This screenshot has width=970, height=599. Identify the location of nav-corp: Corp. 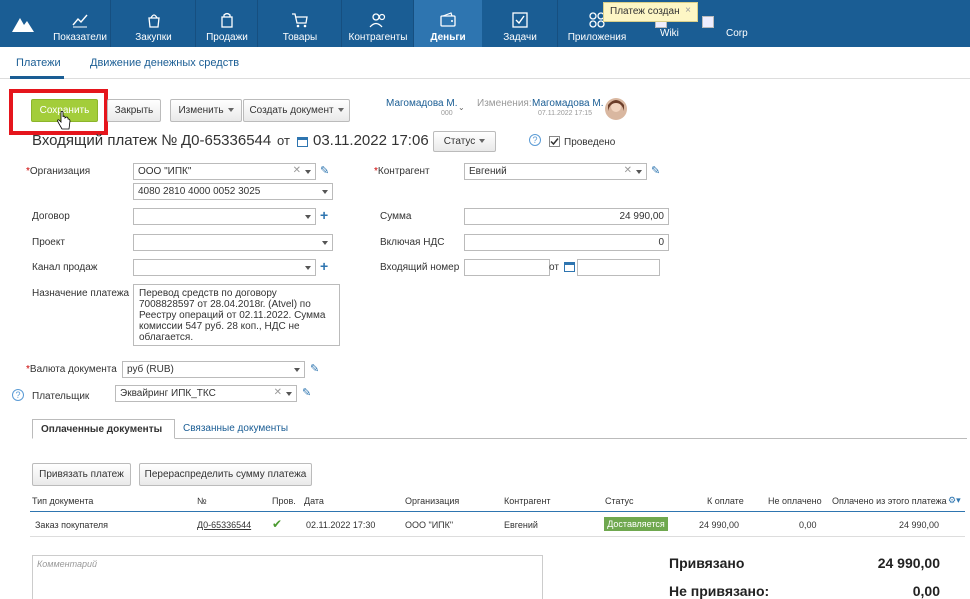
(725, 23).